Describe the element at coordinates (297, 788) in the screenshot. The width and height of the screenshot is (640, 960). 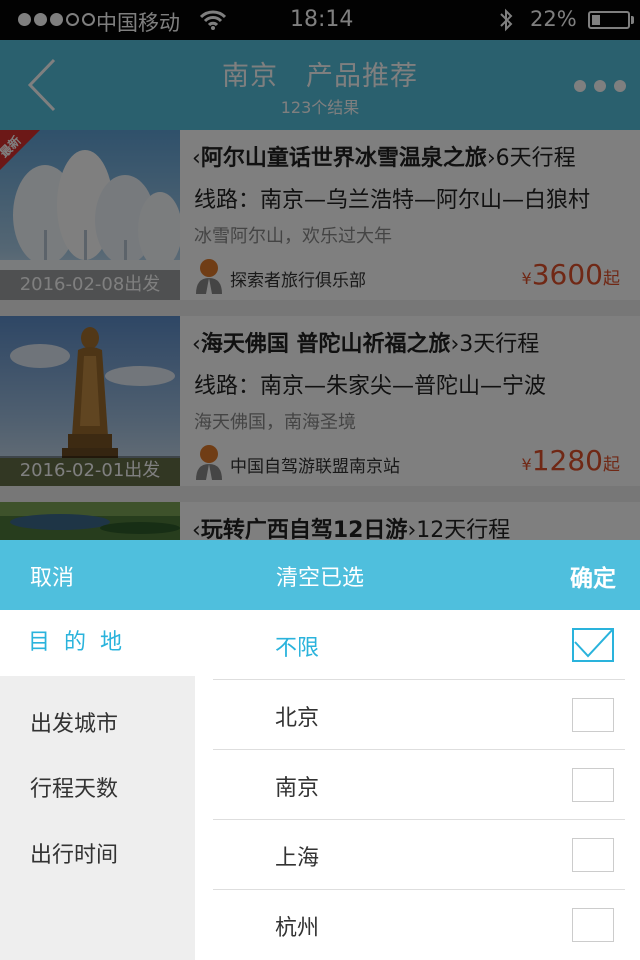
I see `option-label: 南京` at that location.